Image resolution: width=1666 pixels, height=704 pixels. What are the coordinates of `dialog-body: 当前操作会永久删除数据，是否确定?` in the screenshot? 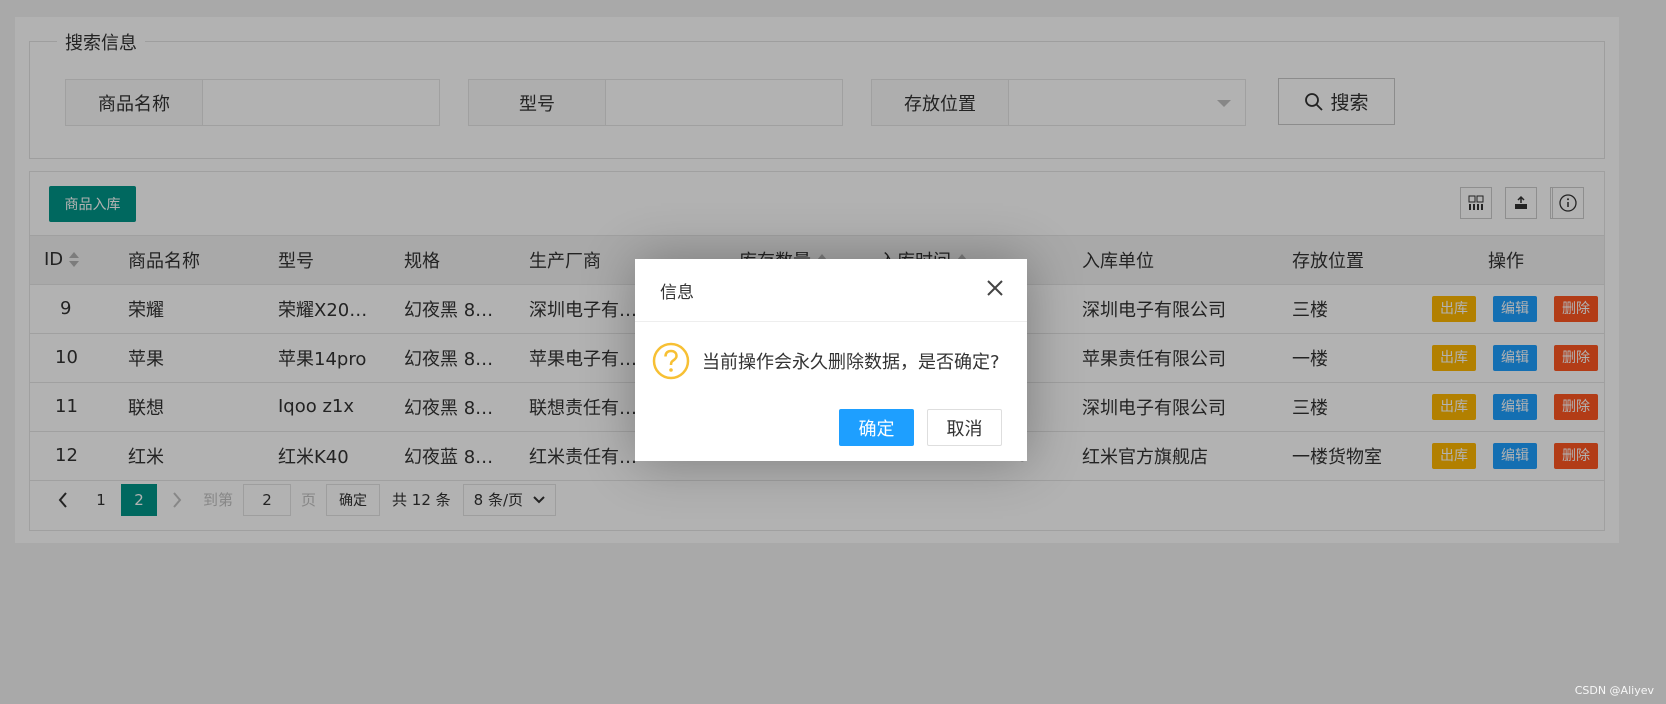 It's located at (826, 361).